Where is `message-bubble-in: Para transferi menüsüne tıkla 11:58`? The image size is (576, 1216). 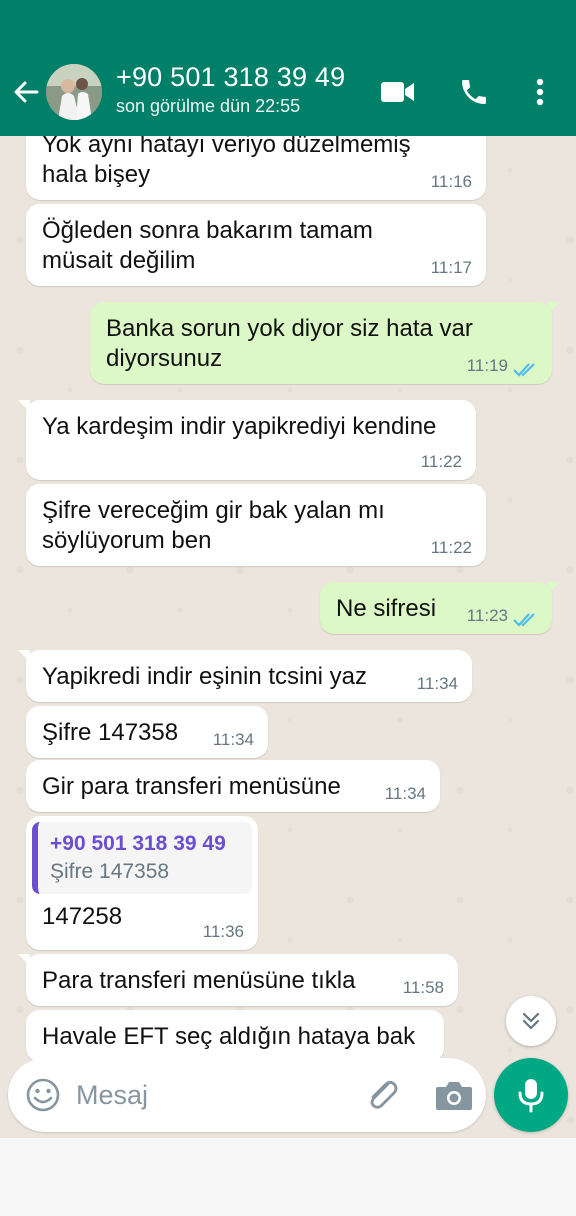 message-bubble-in: Para transferi menüsüne tıkla 11:58 is located at coordinates (238, 980).